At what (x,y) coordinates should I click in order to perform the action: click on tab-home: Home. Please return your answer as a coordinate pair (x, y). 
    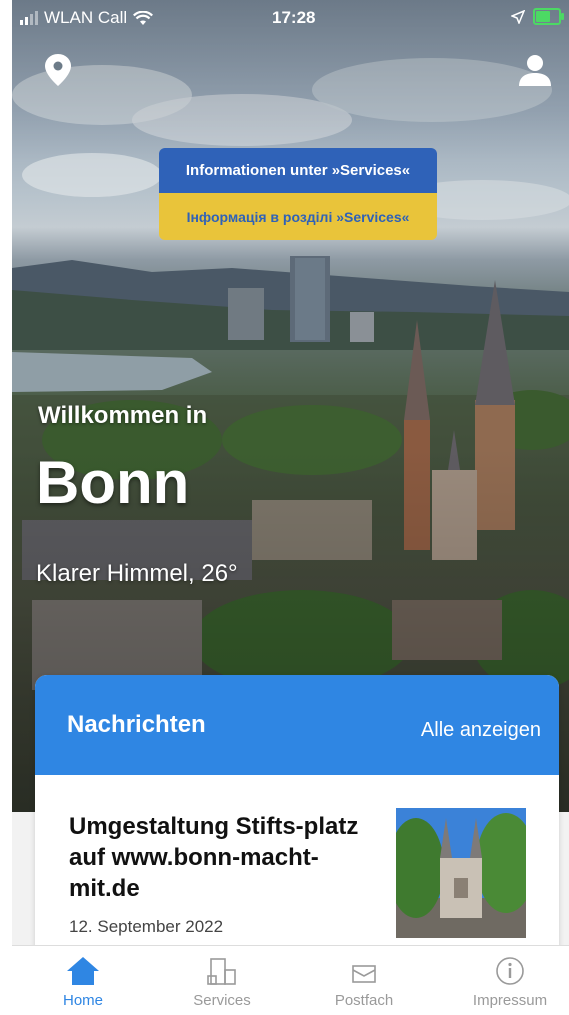
    Looking at the image, I should click on (83, 983).